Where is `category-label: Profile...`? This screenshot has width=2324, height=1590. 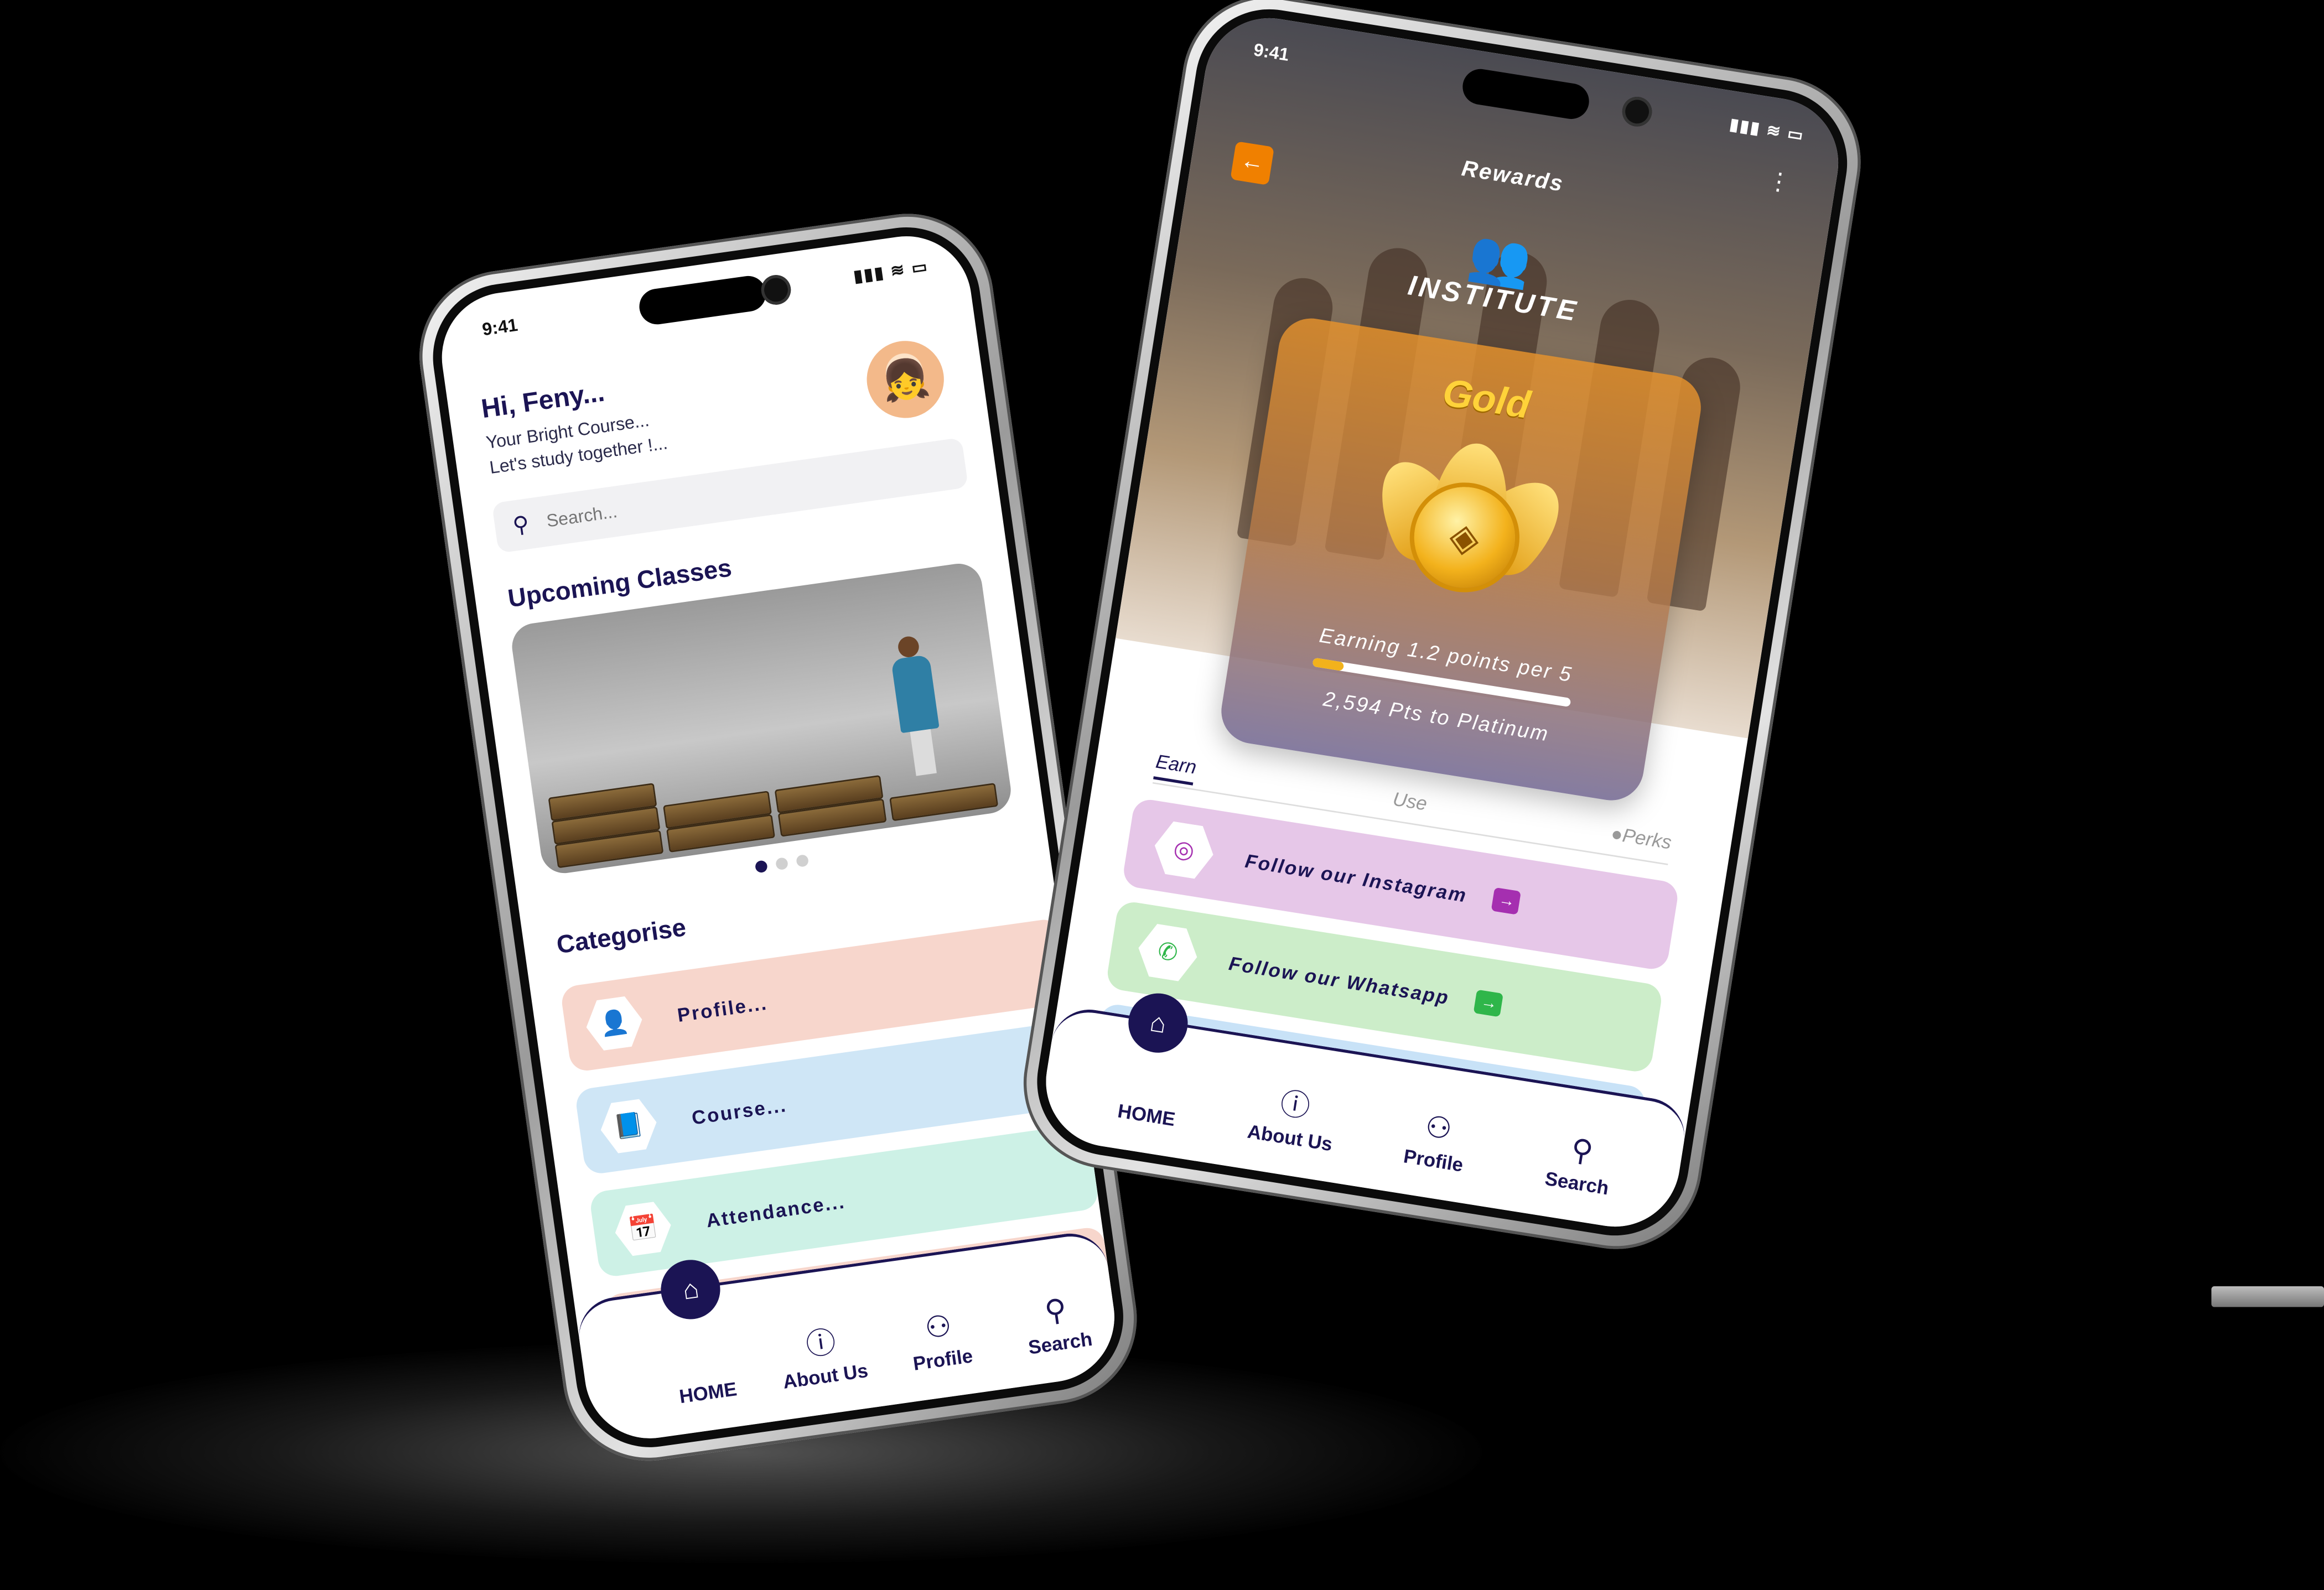 category-label: Profile... is located at coordinates (723, 1009).